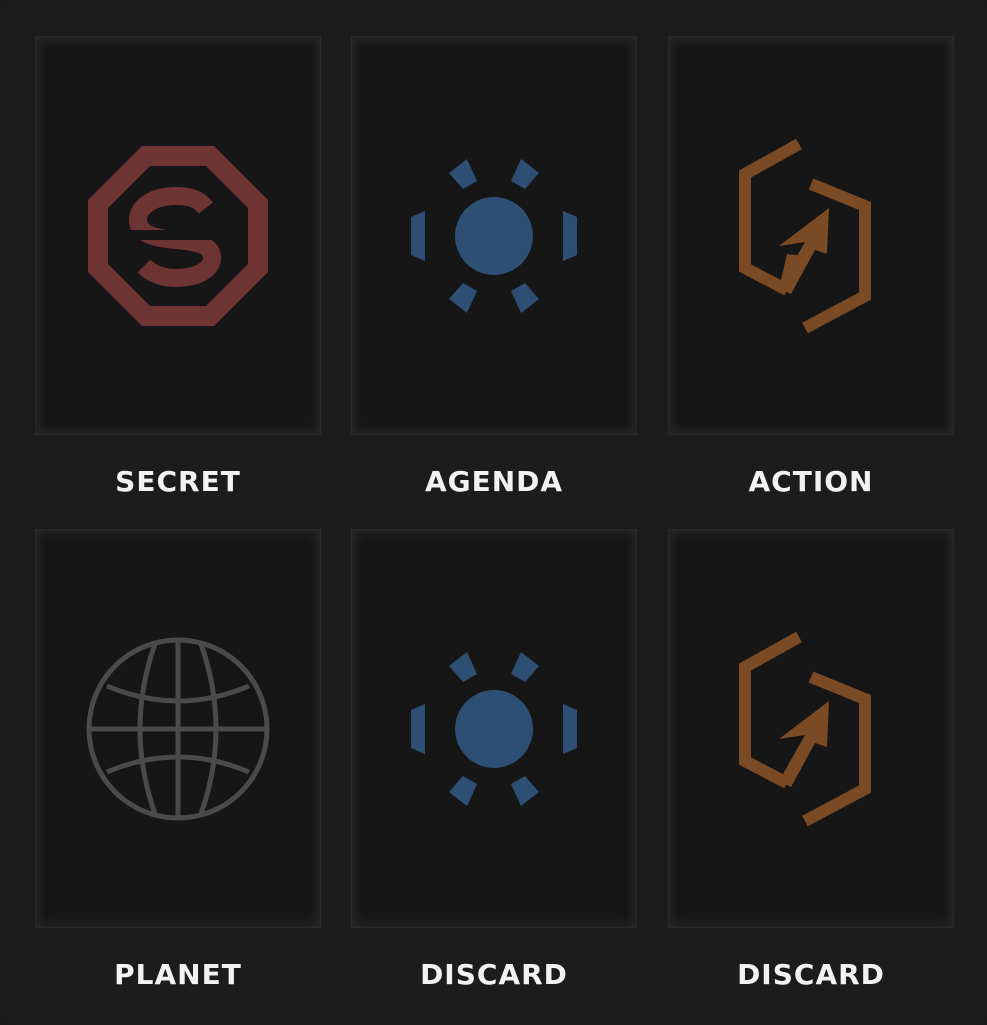 The width and height of the screenshot is (987, 1025). I want to click on agenda-discard-card, so click(494, 728).